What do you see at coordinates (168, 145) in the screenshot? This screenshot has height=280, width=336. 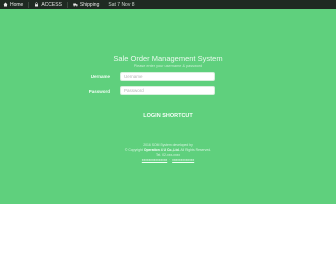 I see `footer-line-1: 2016 SOM System developed by` at bounding box center [168, 145].